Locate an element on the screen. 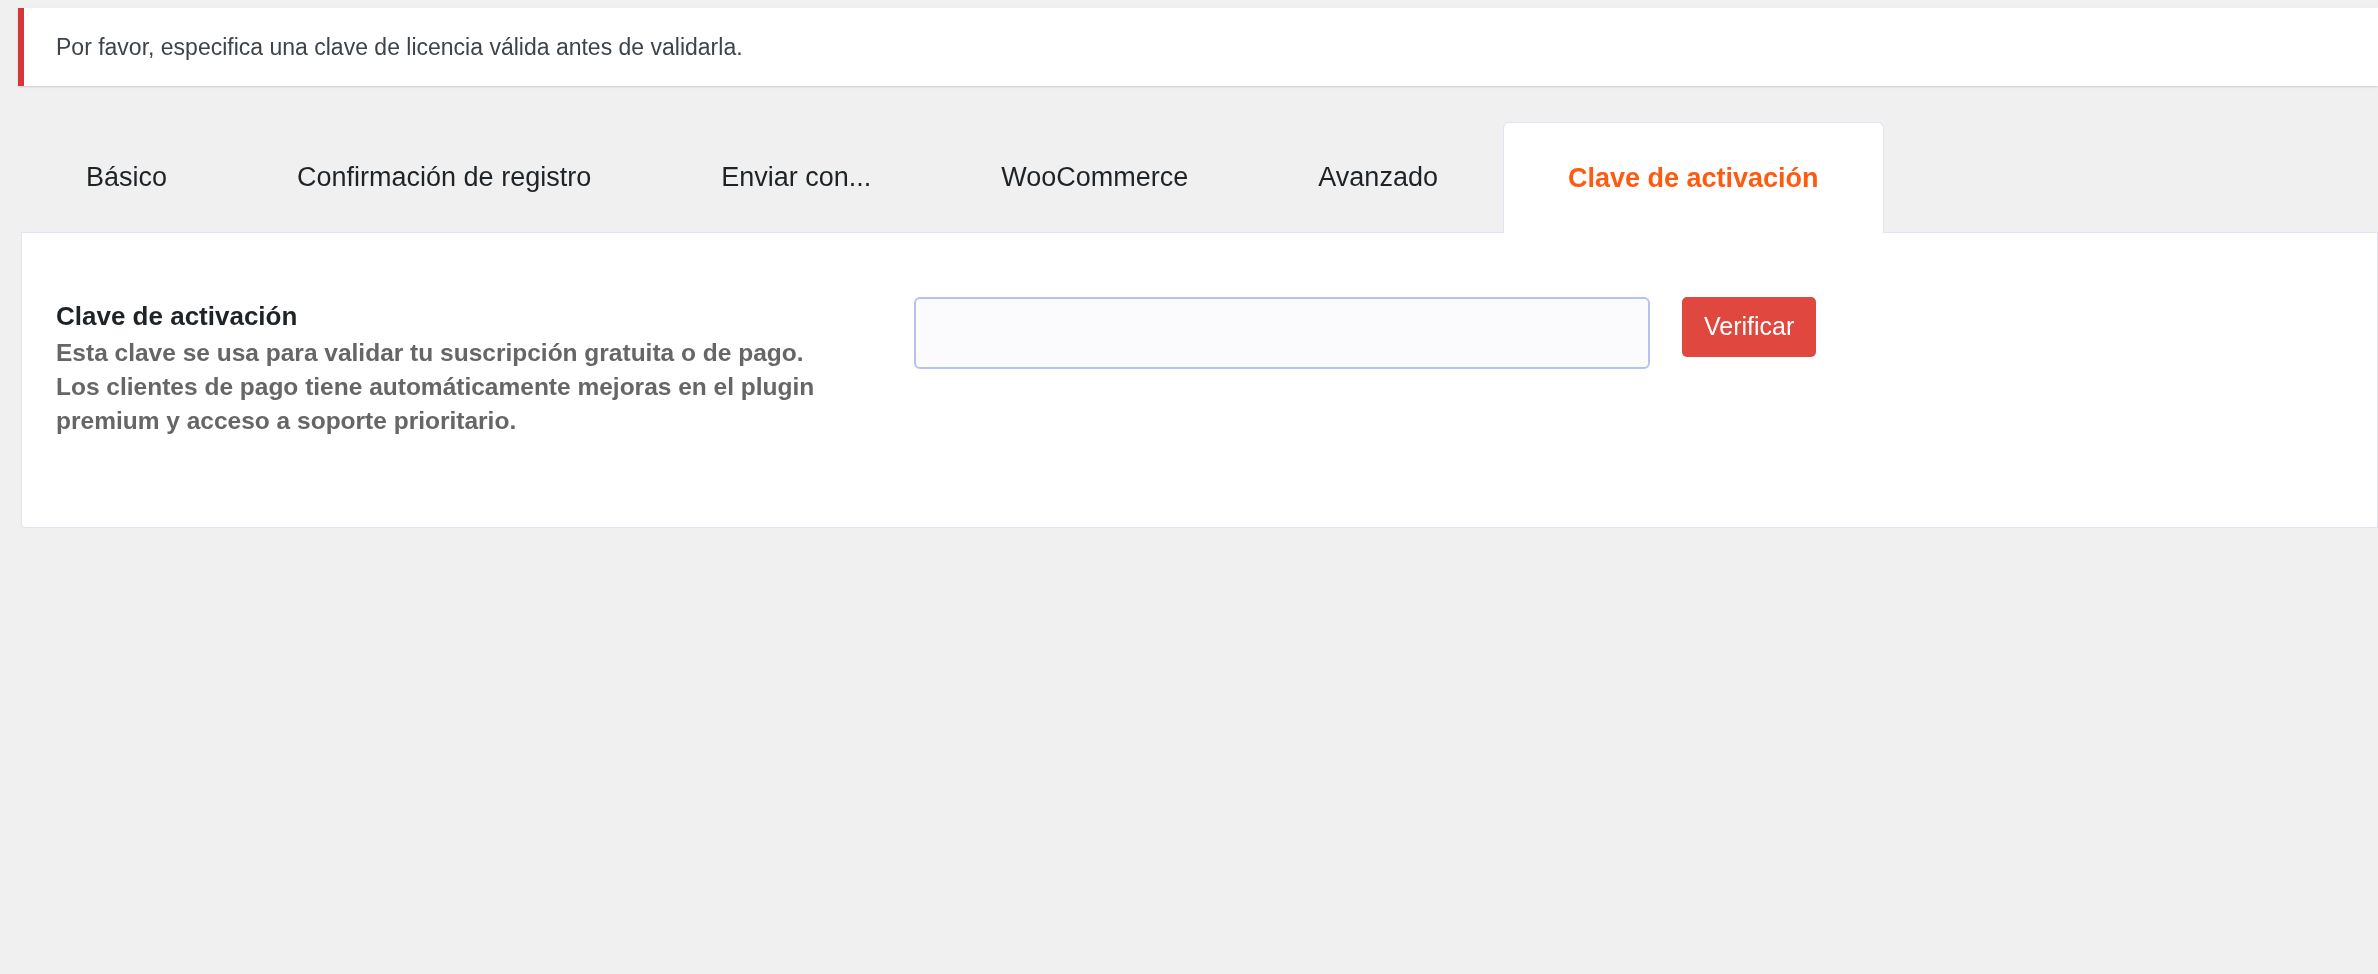  tab: Confirmación de registro is located at coordinates (444, 177).